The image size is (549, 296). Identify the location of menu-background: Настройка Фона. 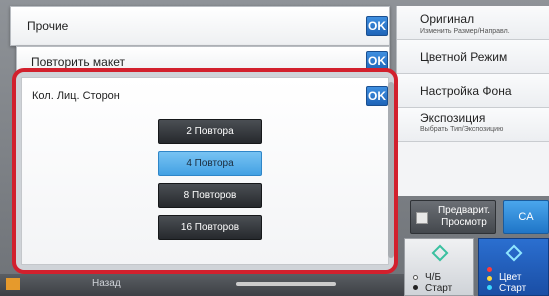
(473, 91).